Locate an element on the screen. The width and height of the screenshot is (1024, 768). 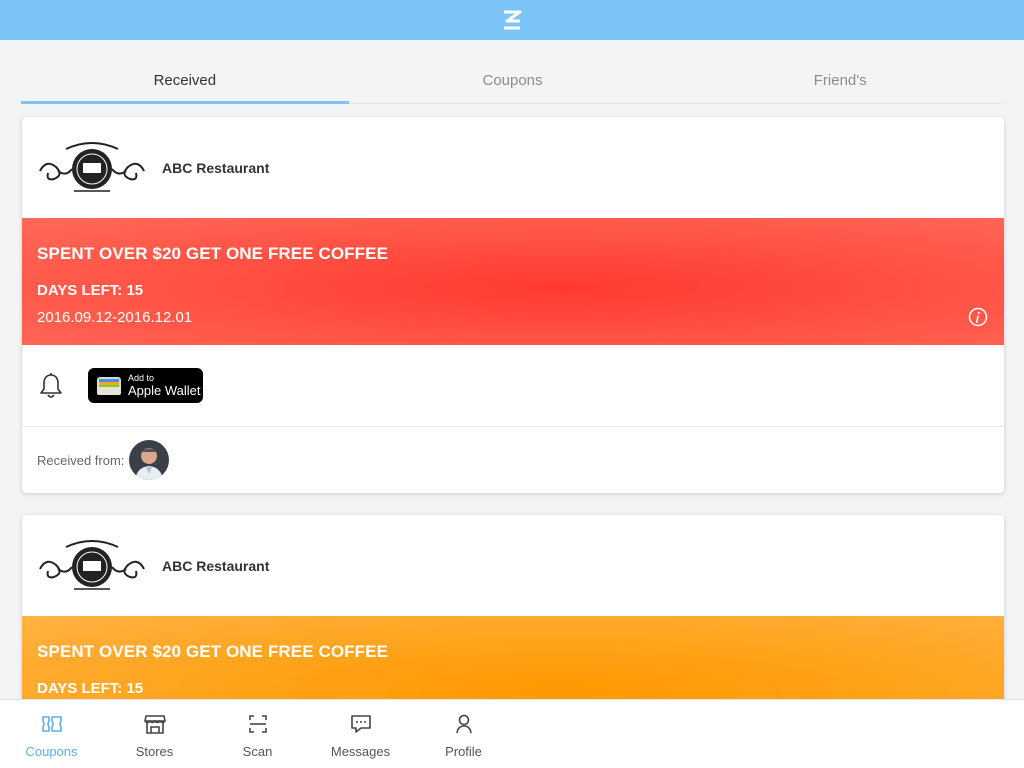
received-from-label: Received from: is located at coordinates (81, 460).